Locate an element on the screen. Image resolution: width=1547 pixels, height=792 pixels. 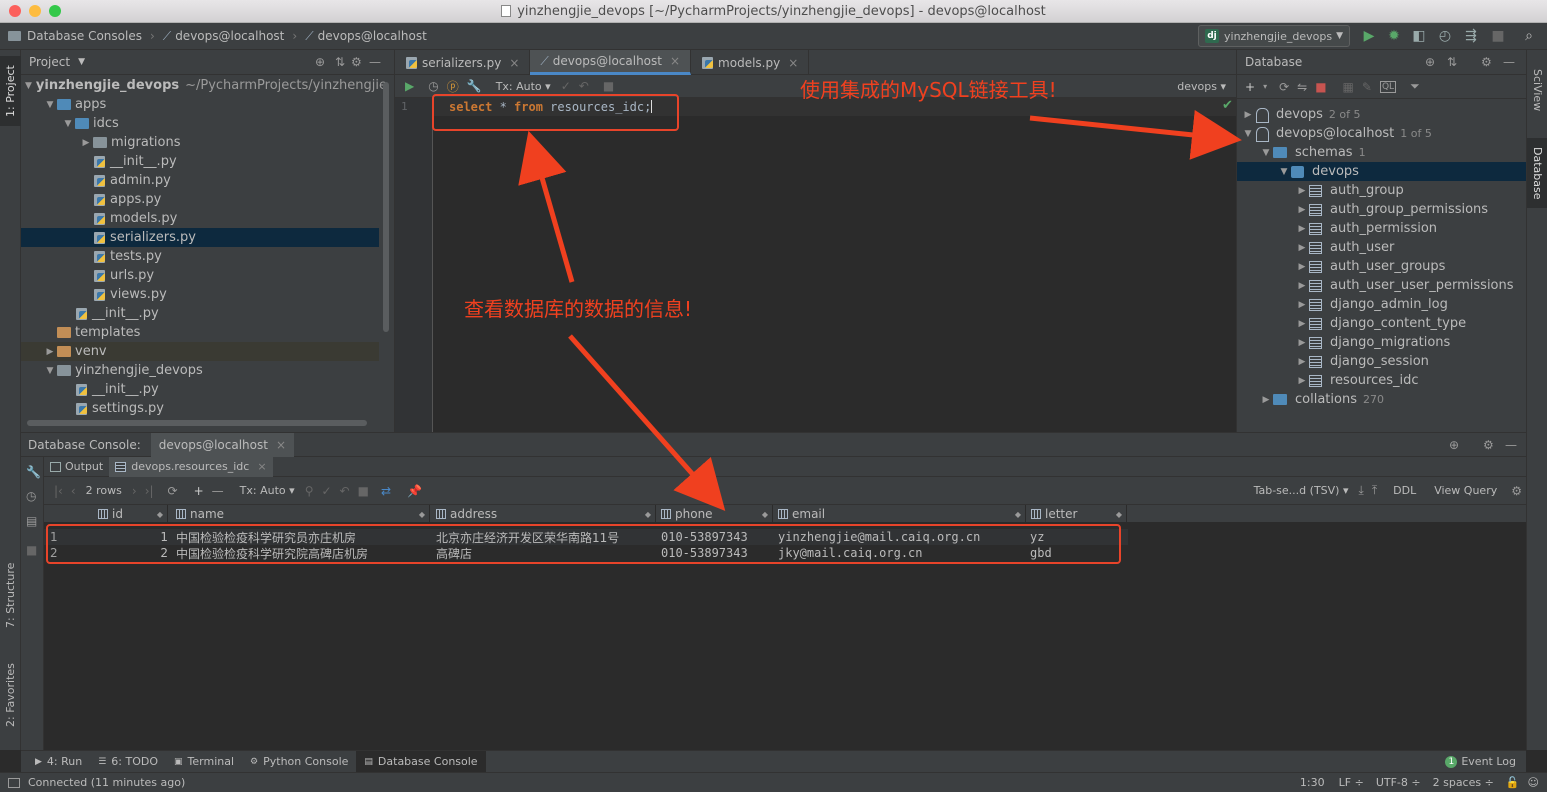
first-page-icon: |‹ is located at coordinates (58, 491).